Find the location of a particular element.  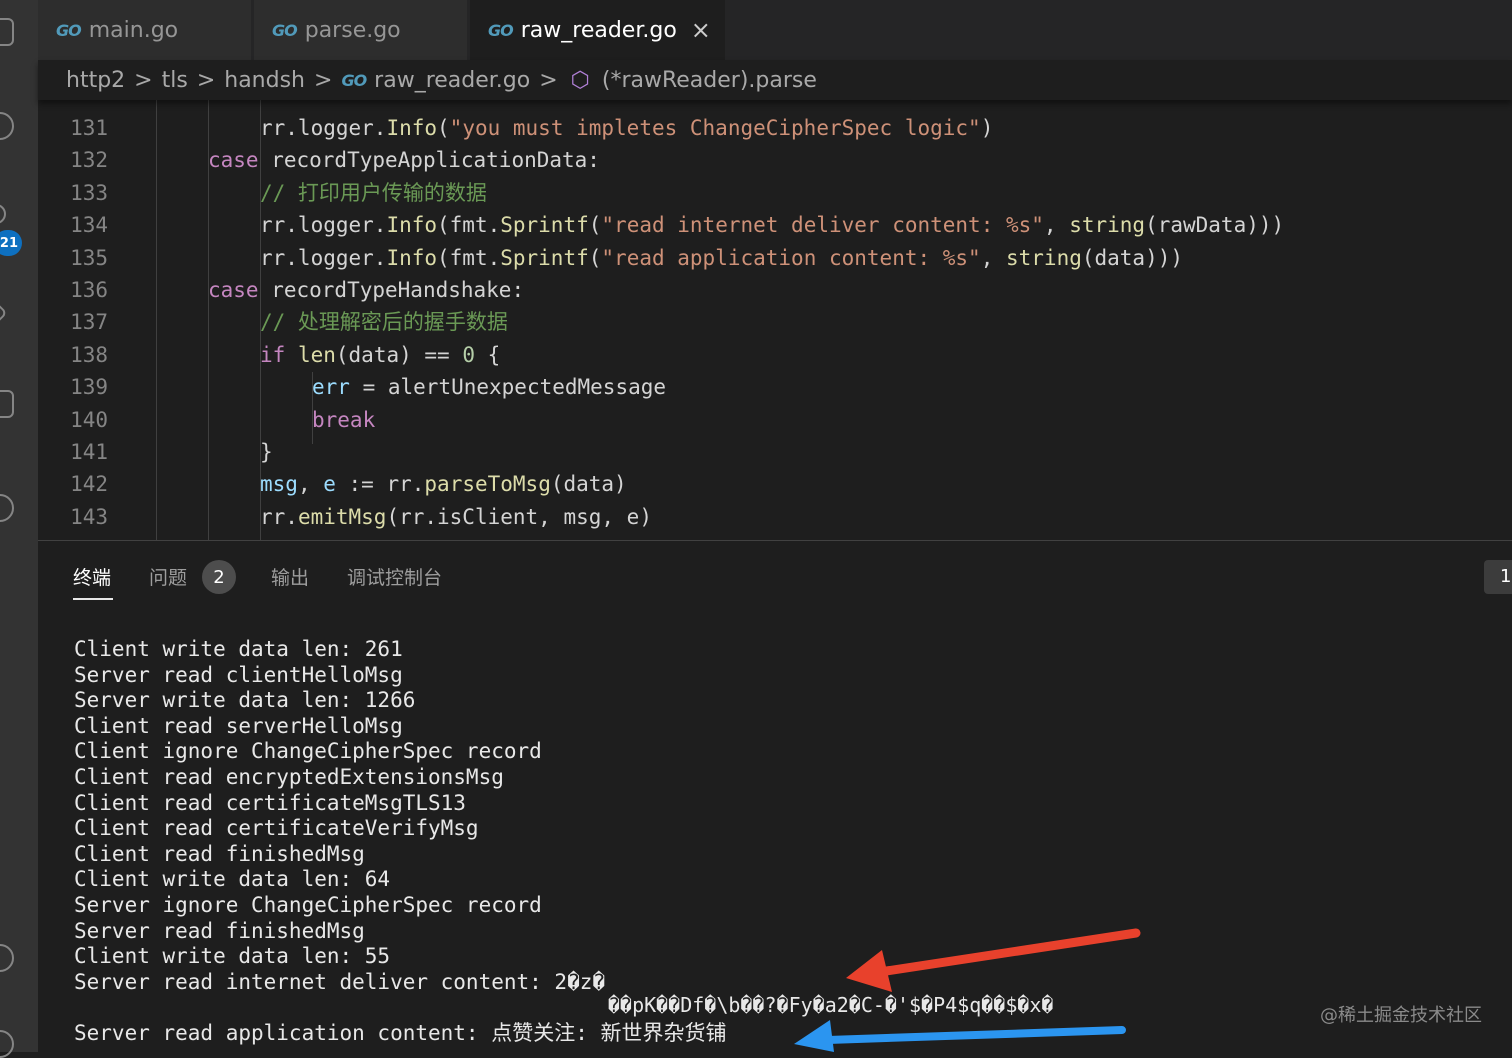

code-token: Sprintf is located at coordinates (544, 225).